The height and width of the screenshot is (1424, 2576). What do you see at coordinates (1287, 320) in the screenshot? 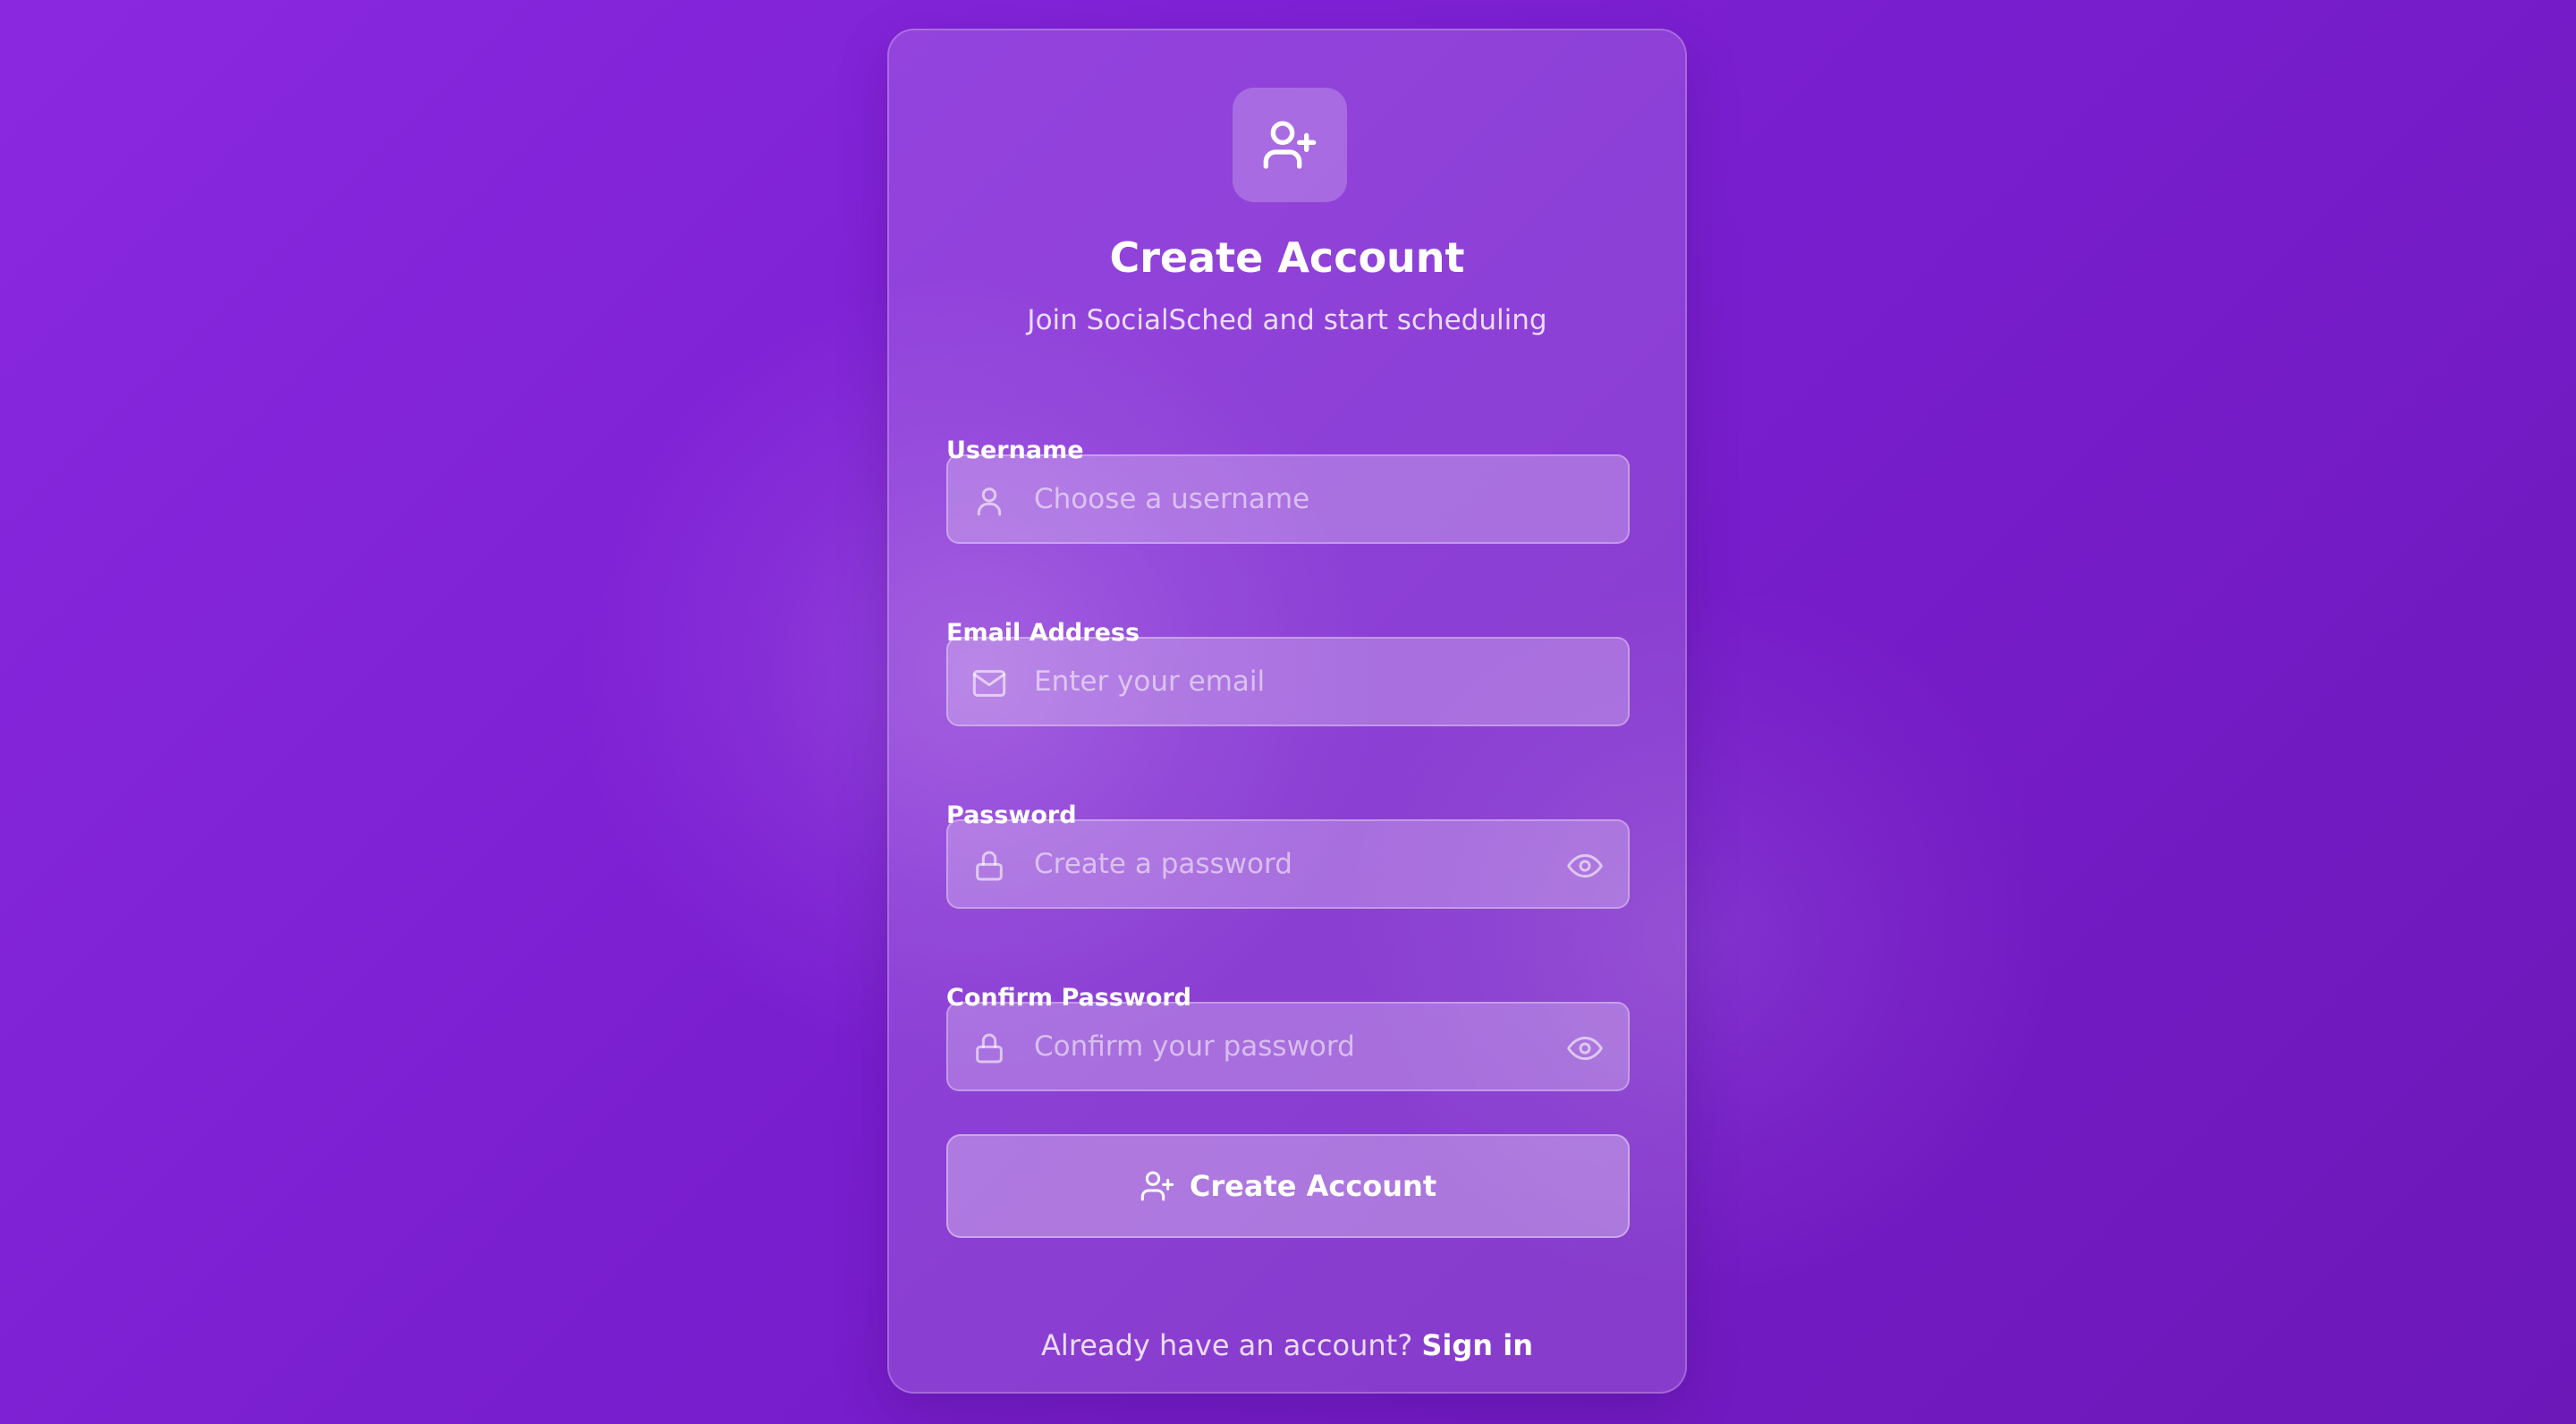
I see `page-subtitle: Join SocialSched and start scheduling` at bounding box center [1287, 320].